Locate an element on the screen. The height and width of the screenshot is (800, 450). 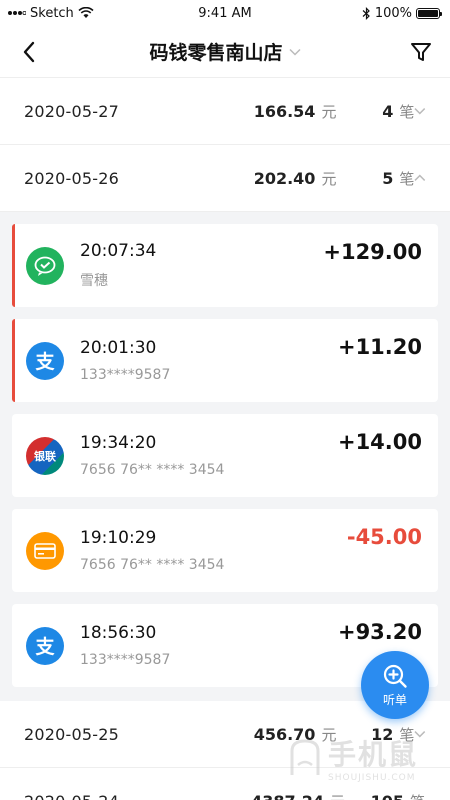
battery-icon is located at coordinates (429, 13).